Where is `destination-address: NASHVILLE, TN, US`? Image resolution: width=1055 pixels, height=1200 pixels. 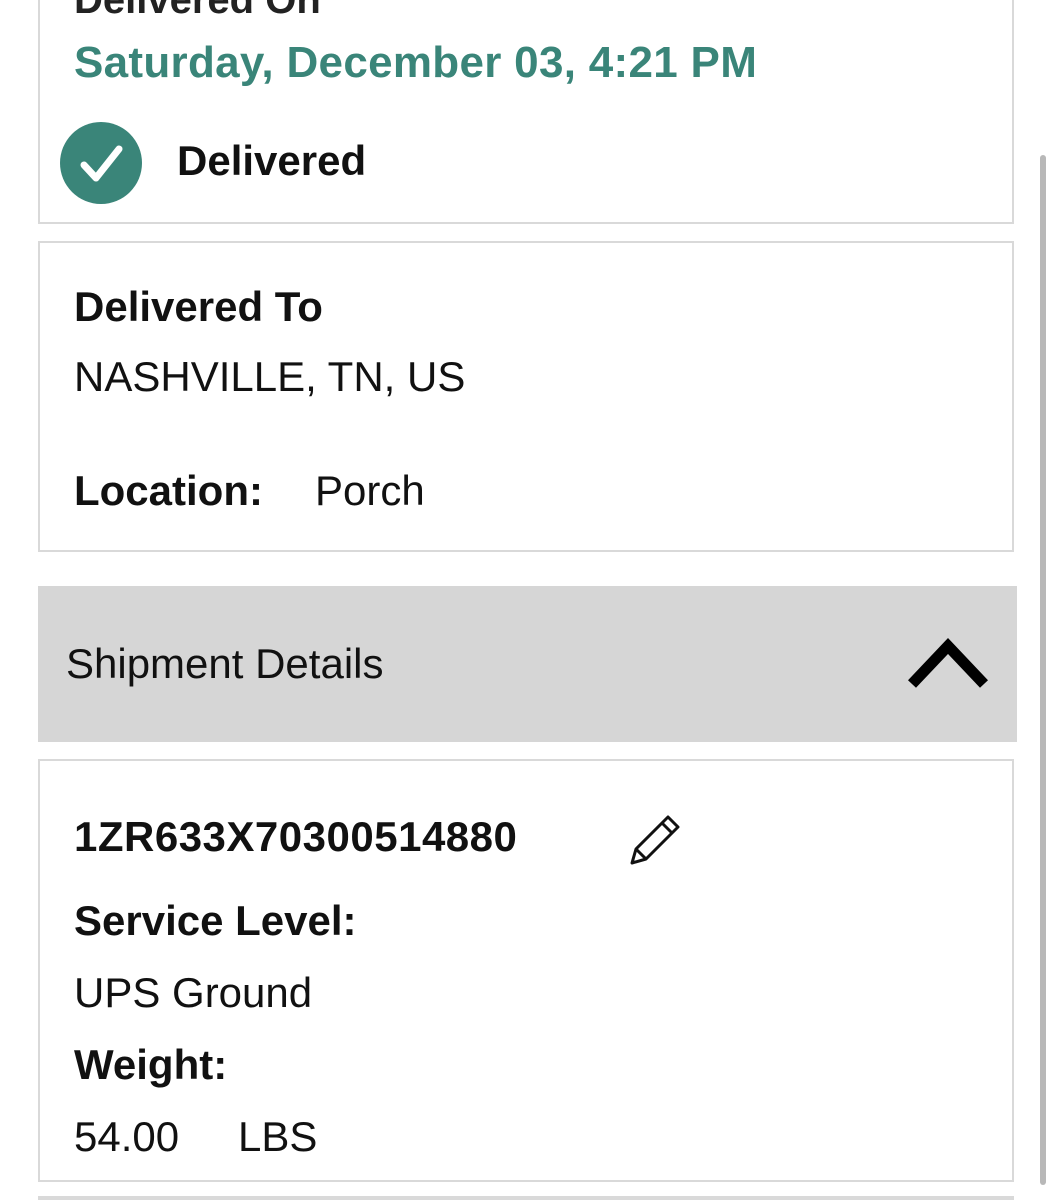
destination-address: NASHVILLE, TN, US is located at coordinates (270, 376).